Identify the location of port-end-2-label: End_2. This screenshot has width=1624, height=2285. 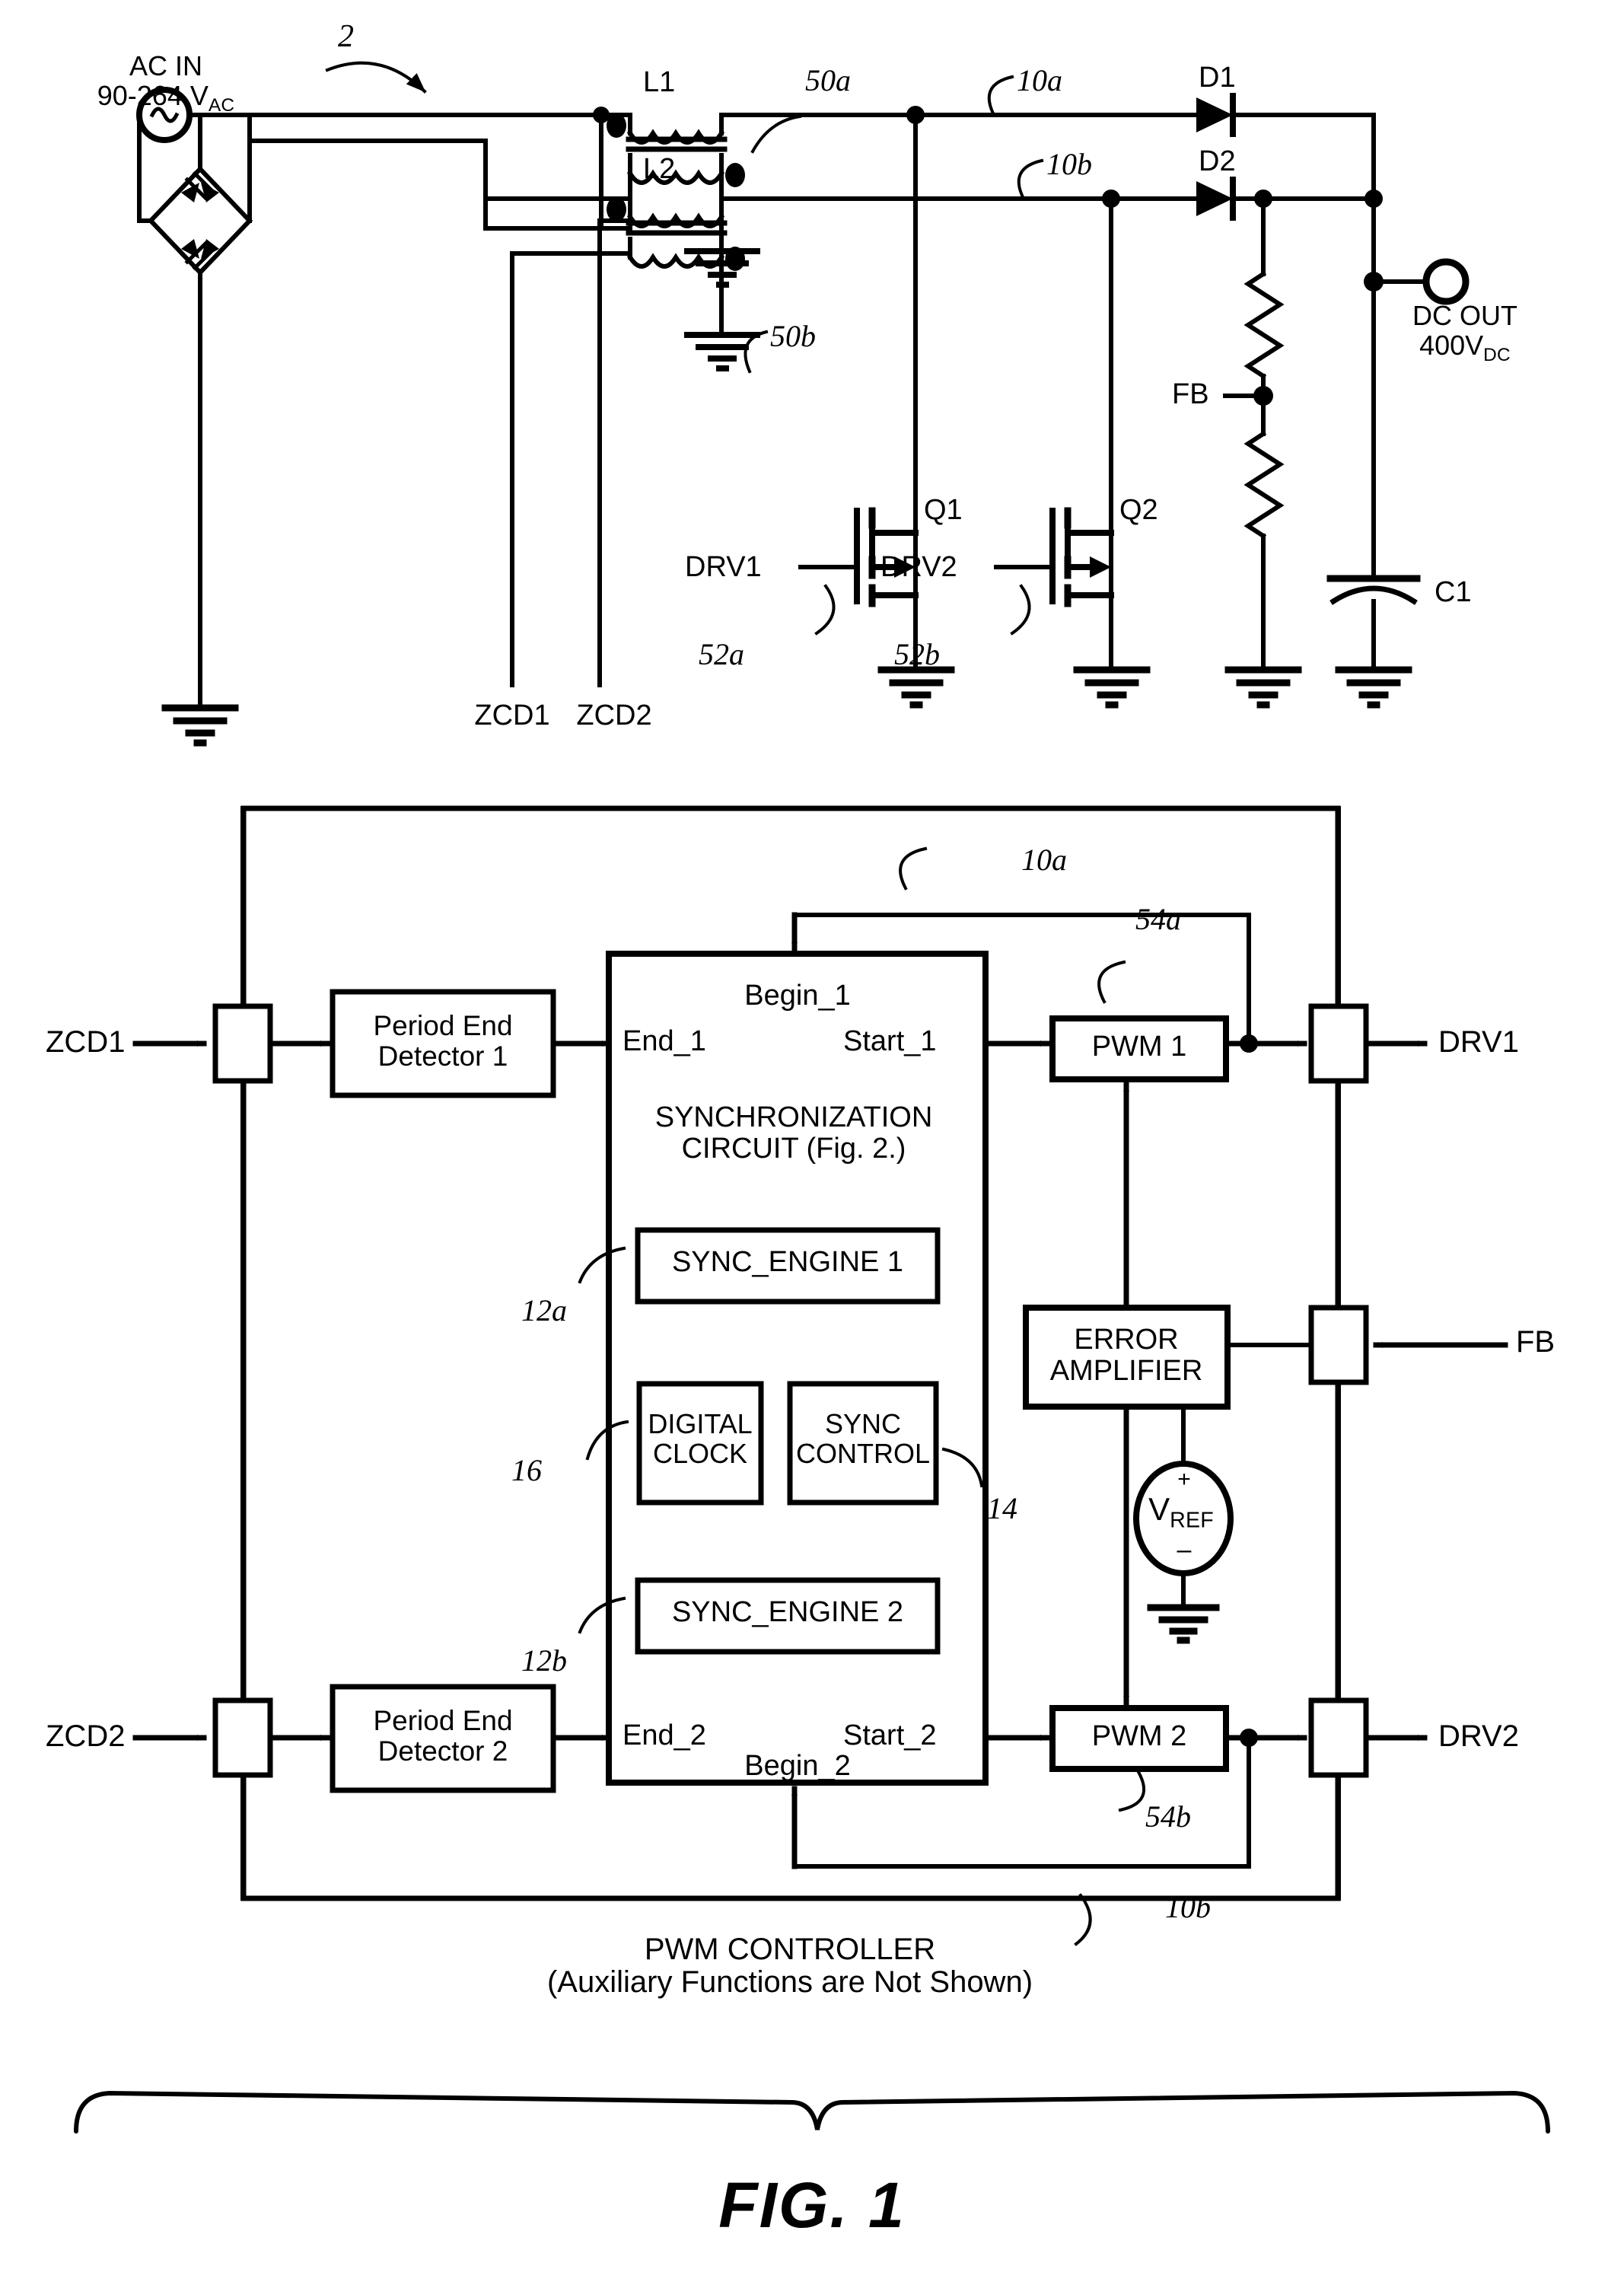
(664, 1735).